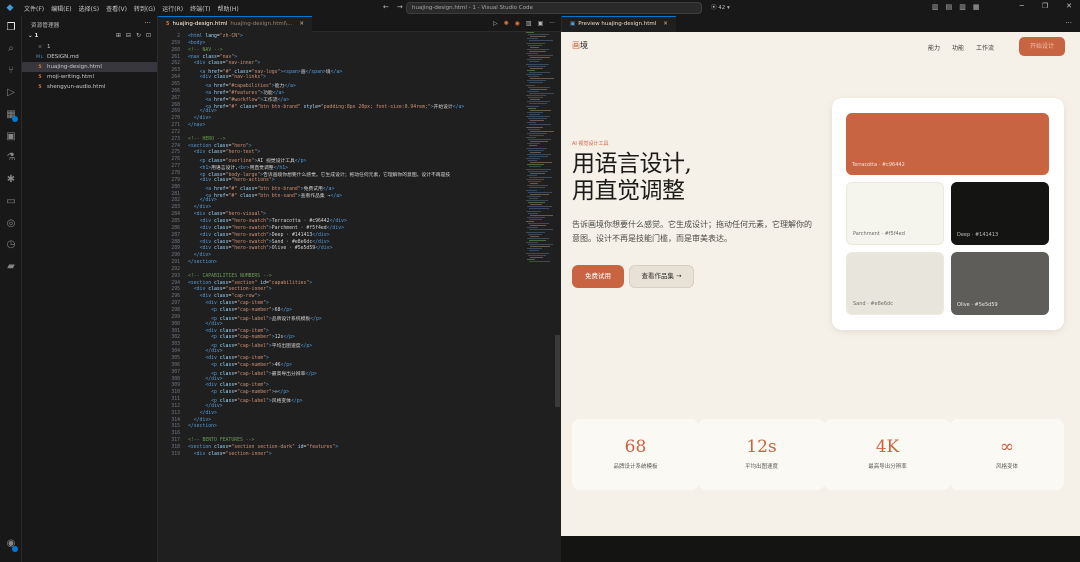 Image resolution: width=1080 pixels, height=562 pixels. Describe the element at coordinates (224, 152) in the screenshot. I see `code-line: <div class="hero-text">` at that location.